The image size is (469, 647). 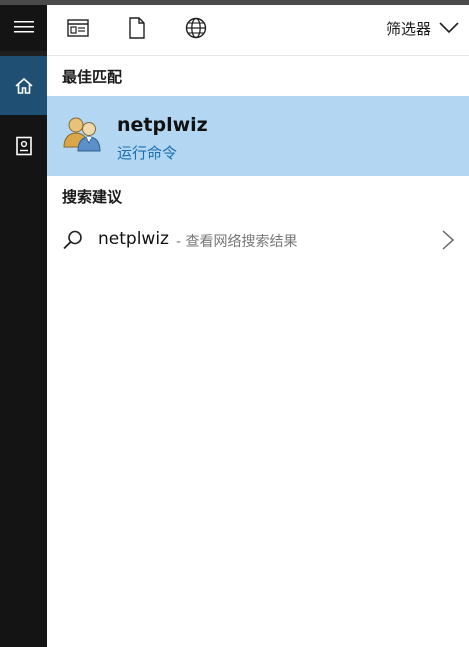 I want to click on apps-filter-button, so click(x=78, y=28).